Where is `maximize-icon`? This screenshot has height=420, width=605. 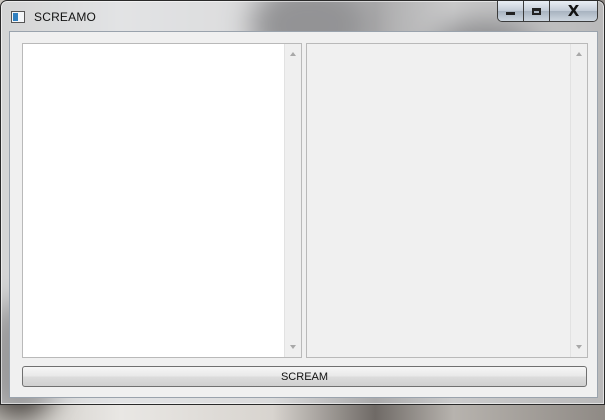
maximize-icon is located at coordinates (536, 11).